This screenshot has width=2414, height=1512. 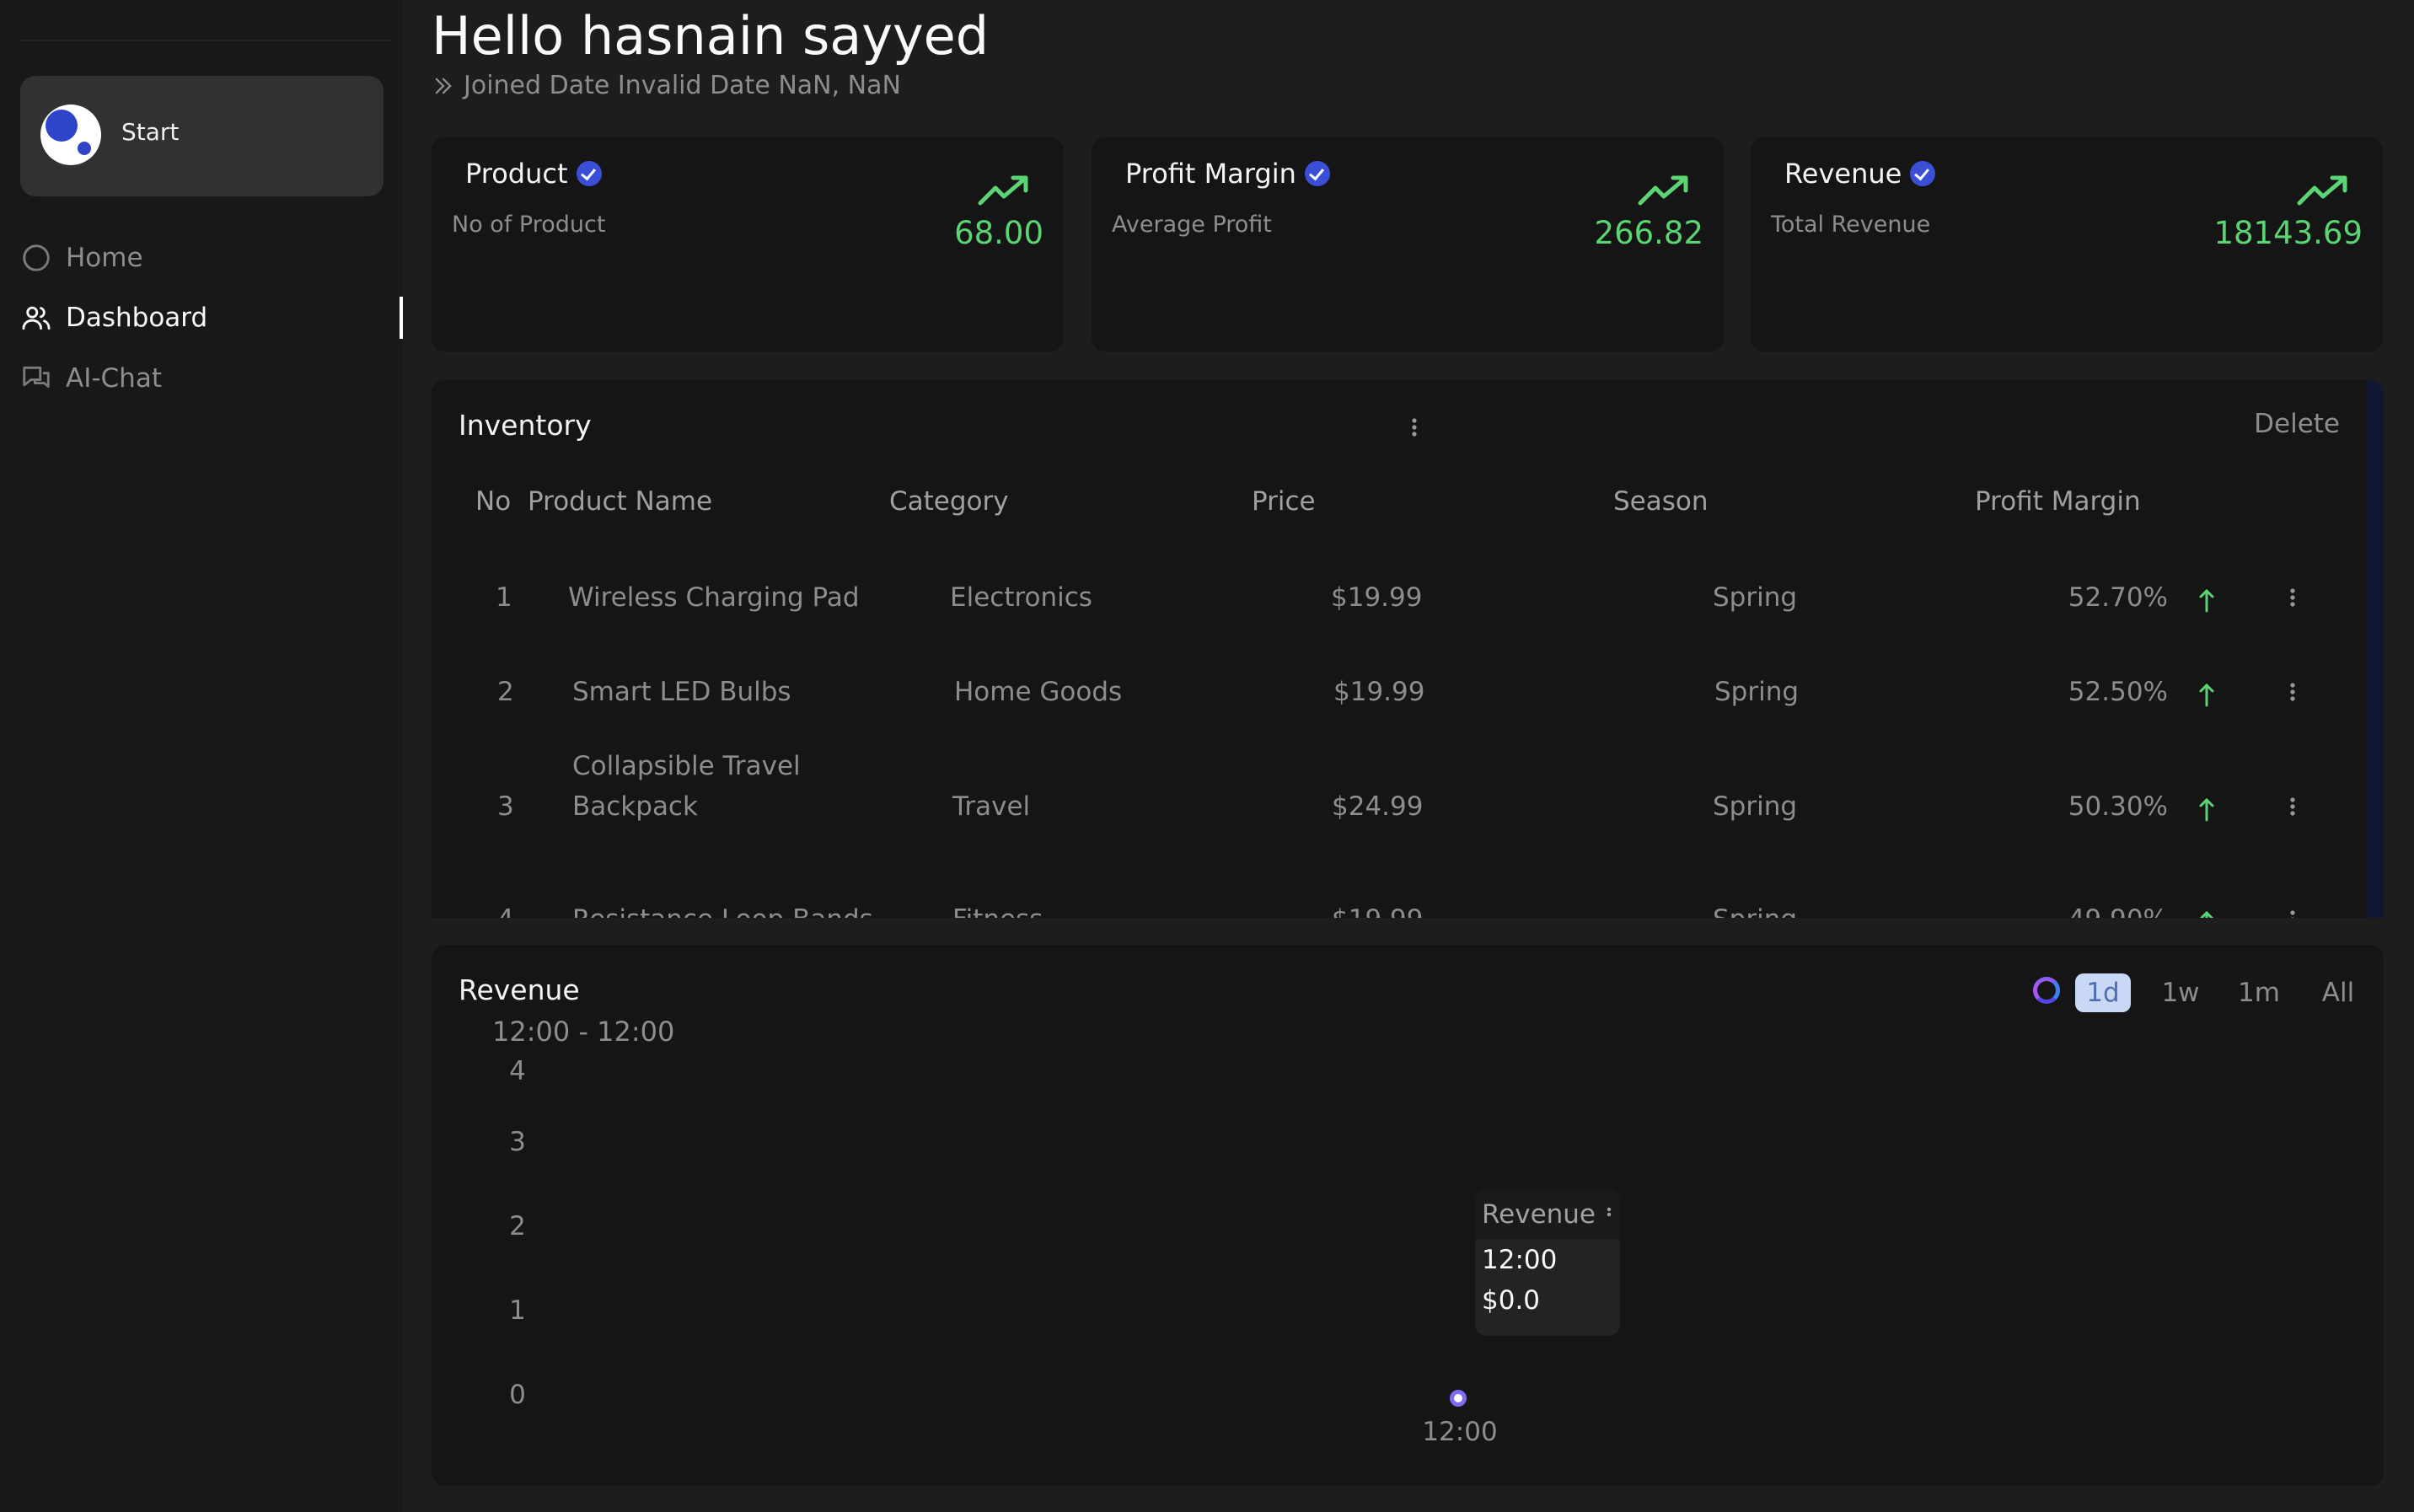 What do you see at coordinates (525, 425) in the screenshot?
I see `inventory-title: Inventory` at bounding box center [525, 425].